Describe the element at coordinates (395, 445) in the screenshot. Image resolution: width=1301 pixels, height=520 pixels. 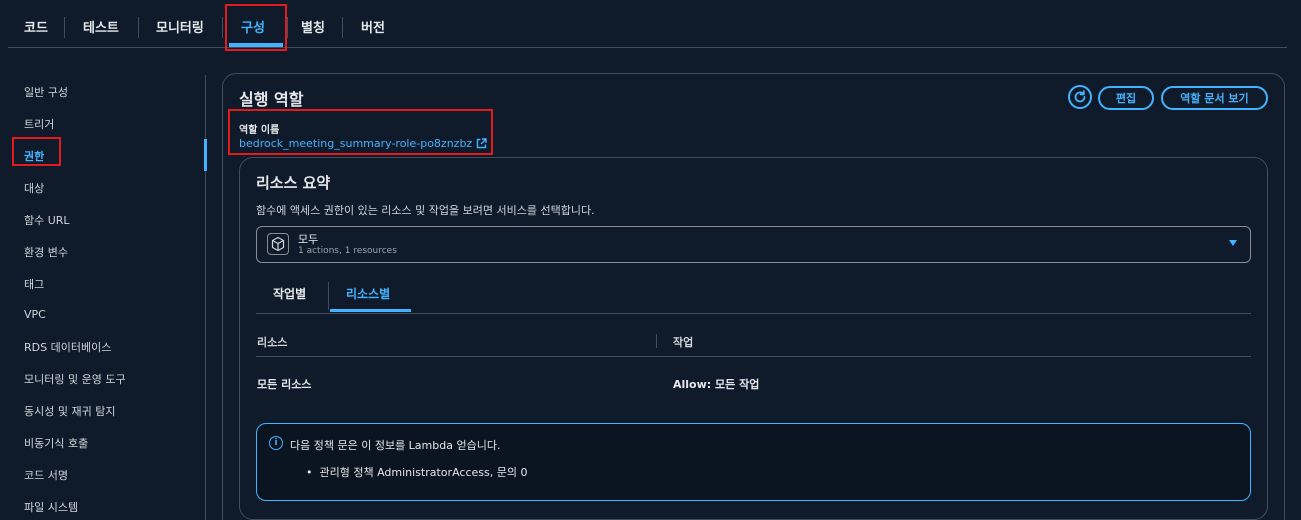
I see `info-text: 다음 정책 문은 이 정보를 Lambda 얻습니다.` at that location.